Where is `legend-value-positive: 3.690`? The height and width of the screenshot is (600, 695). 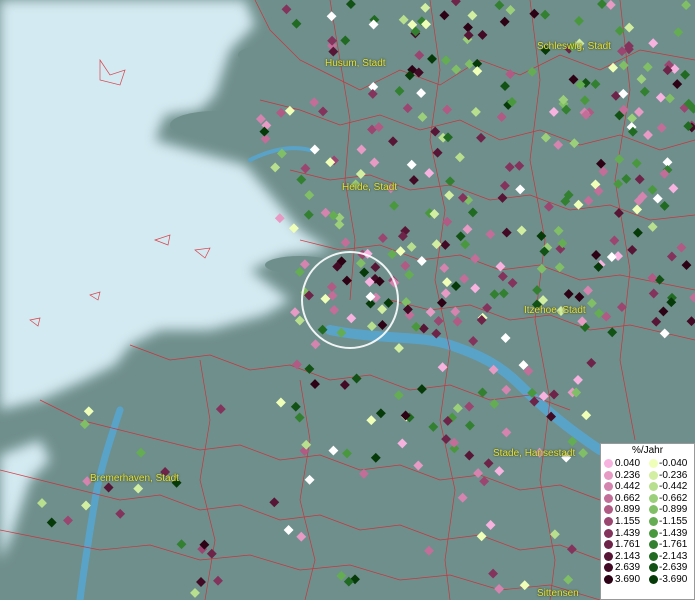 legend-value-positive: 3.690 is located at coordinates (628, 579).